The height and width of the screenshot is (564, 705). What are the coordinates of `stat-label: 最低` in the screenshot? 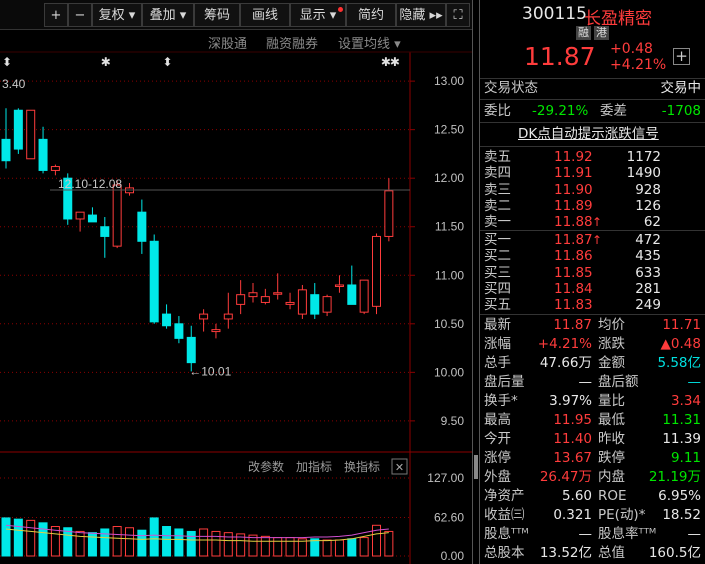 It's located at (611, 420).